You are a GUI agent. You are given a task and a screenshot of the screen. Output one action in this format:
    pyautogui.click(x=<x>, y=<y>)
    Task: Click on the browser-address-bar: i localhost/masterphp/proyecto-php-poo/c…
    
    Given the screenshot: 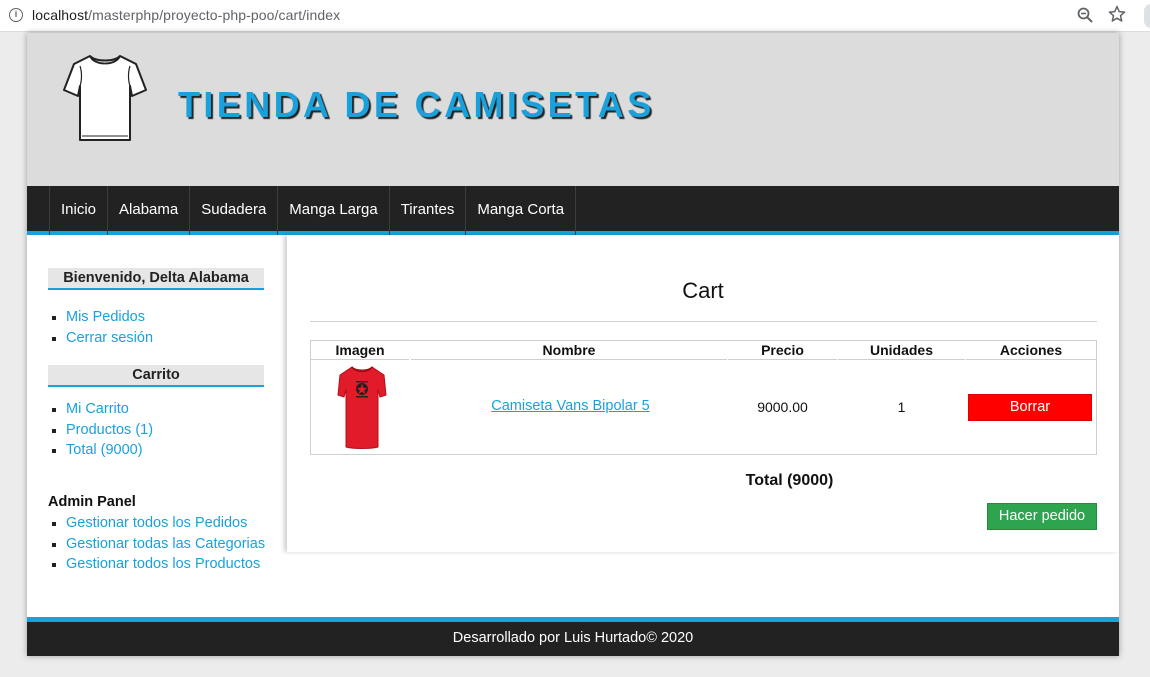 What is the action you would take?
    pyautogui.click(x=575, y=16)
    